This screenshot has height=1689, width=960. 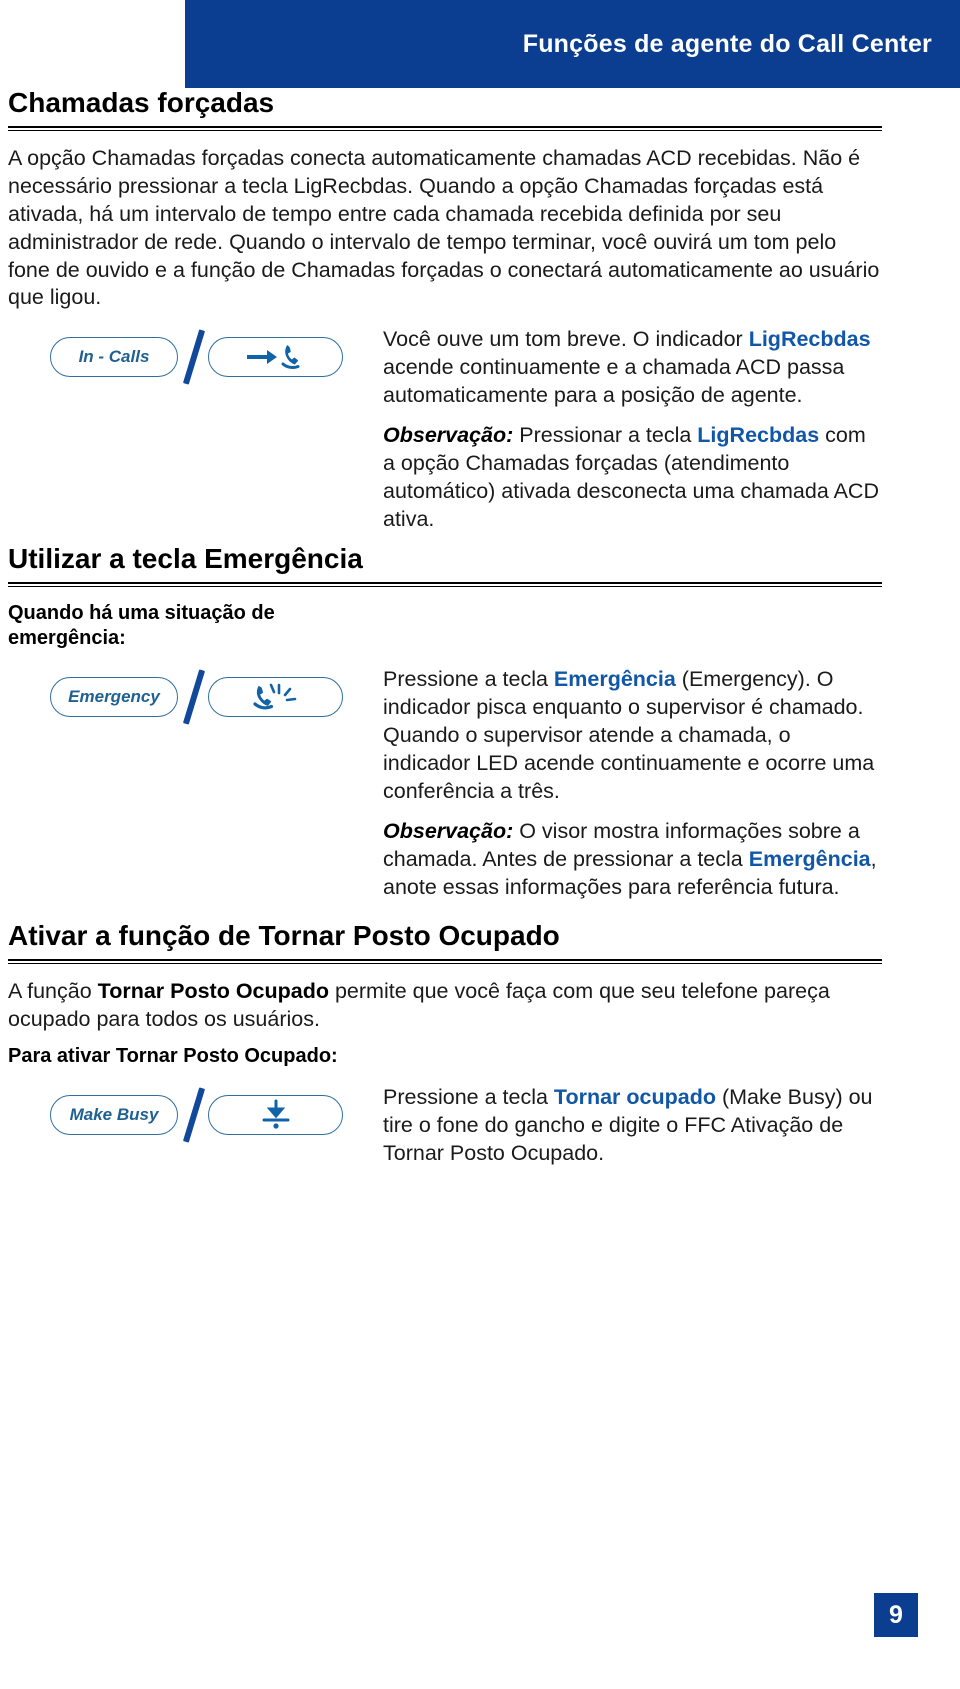 I want to click on key-figure-in-calls: In - Calls, so click(x=195, y=357).